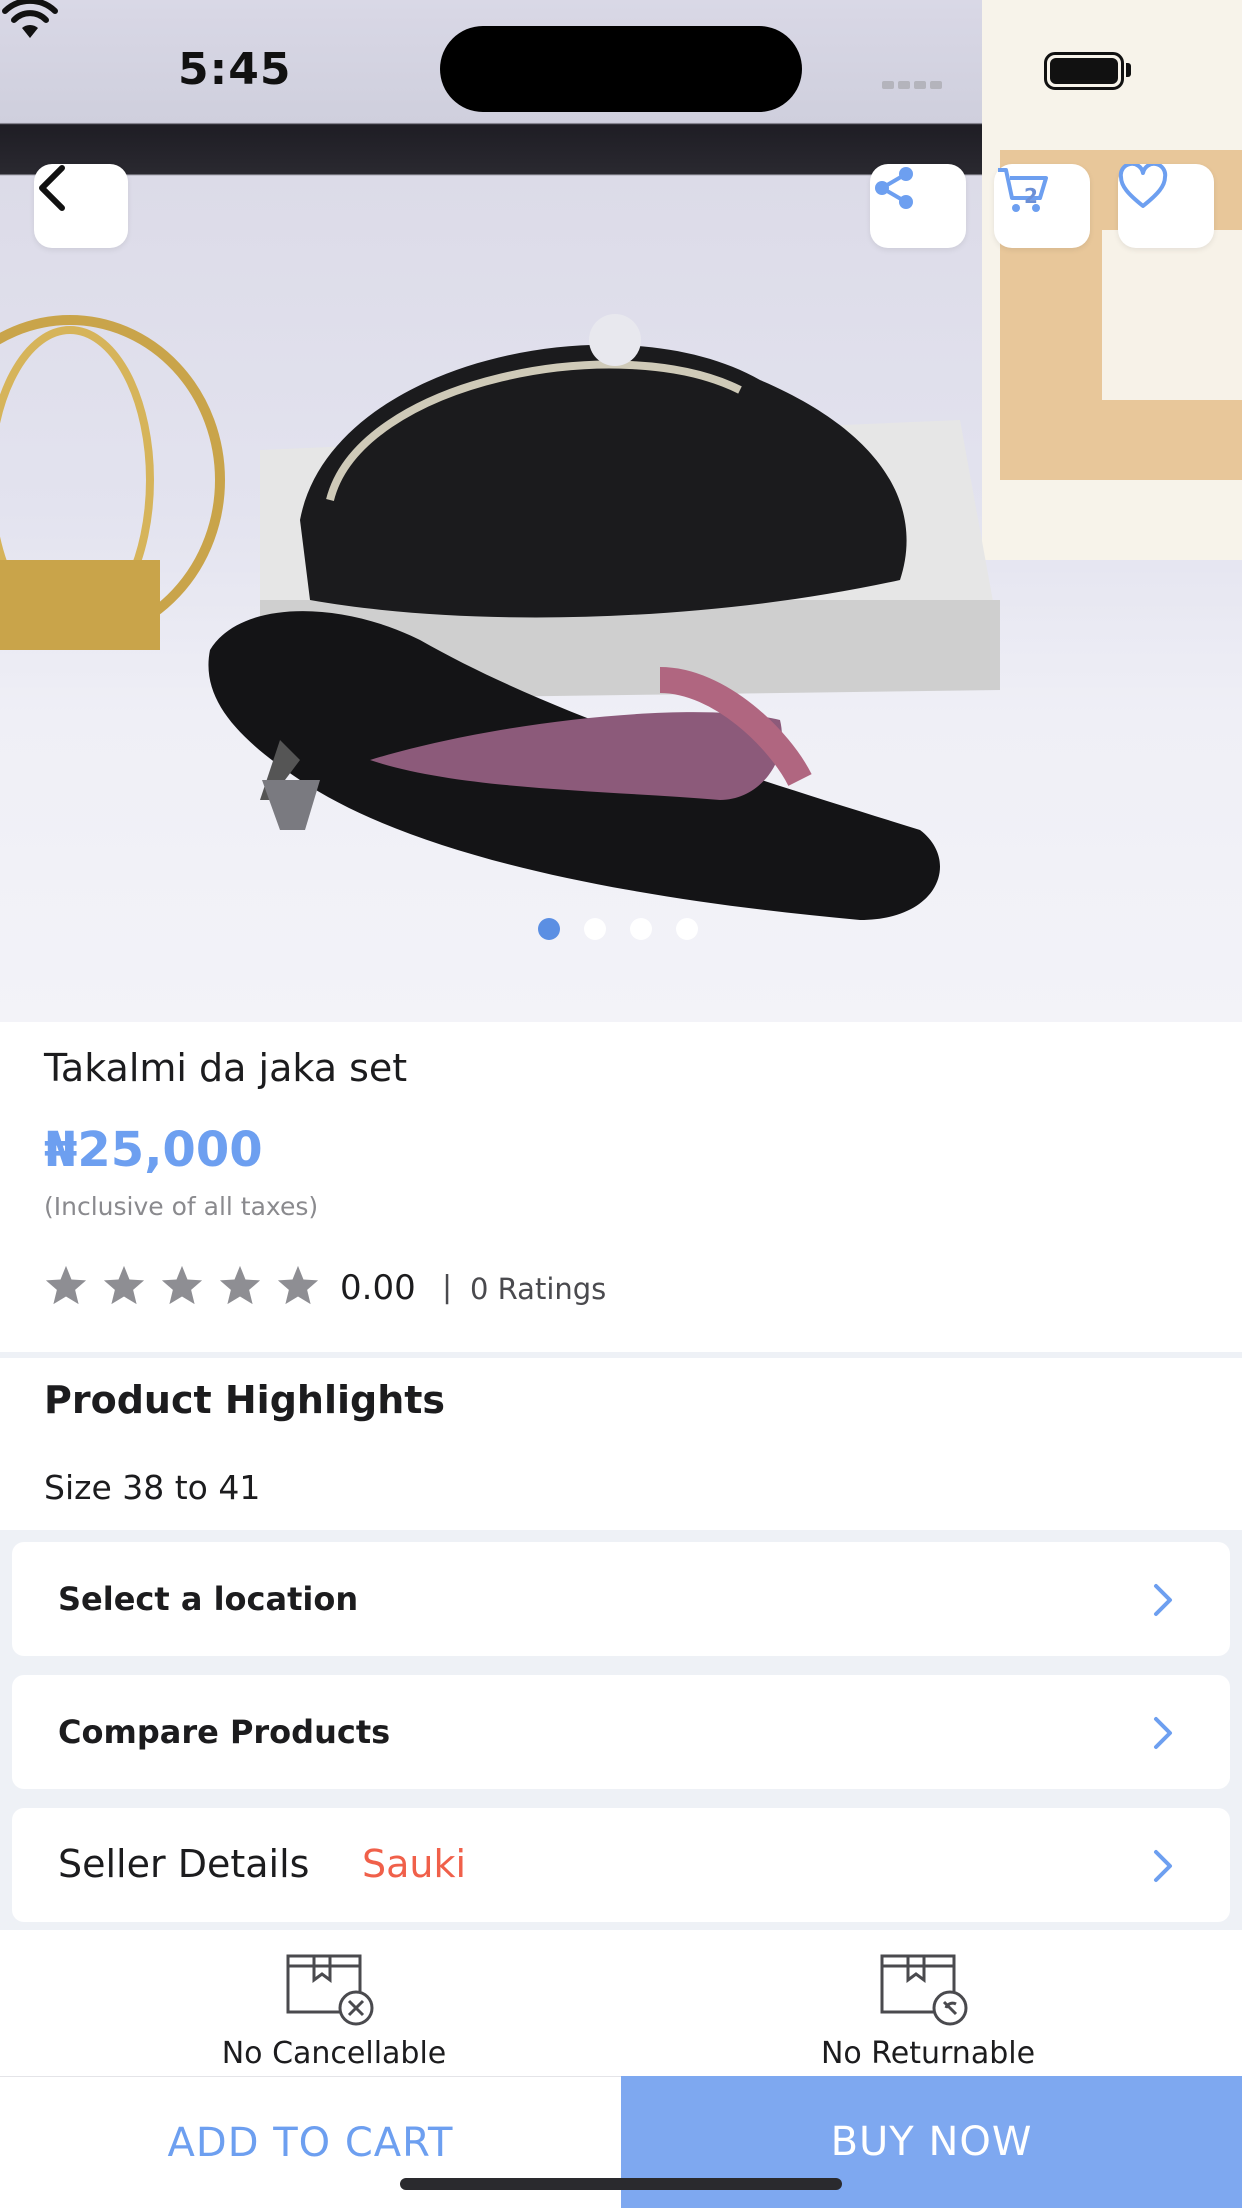  I want to click on seller-details-row: Seller Details Sauki, so click(621, 1865).